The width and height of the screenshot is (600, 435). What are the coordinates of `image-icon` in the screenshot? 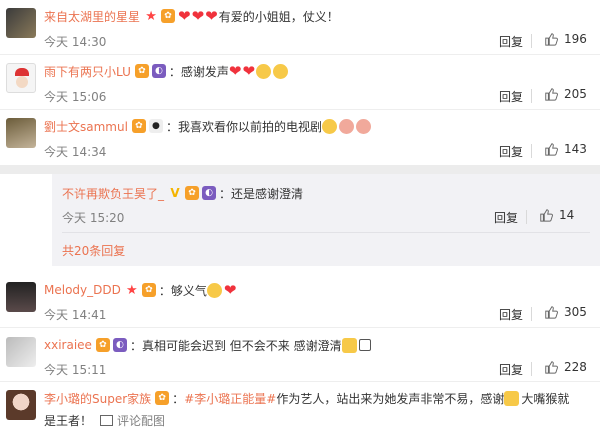 It's located at (107, 420).